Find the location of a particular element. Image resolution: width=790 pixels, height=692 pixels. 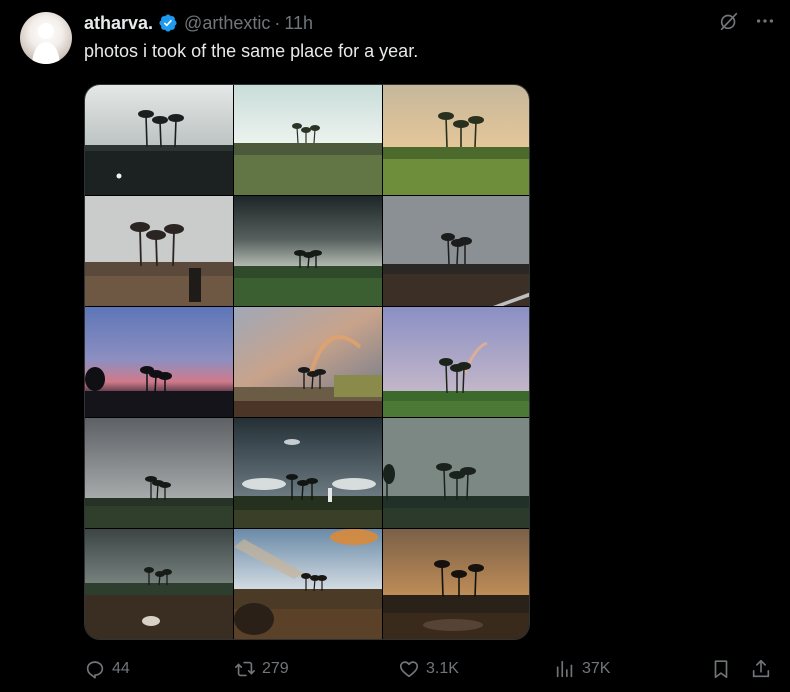

share-icon is located at coordinates (761, 668).